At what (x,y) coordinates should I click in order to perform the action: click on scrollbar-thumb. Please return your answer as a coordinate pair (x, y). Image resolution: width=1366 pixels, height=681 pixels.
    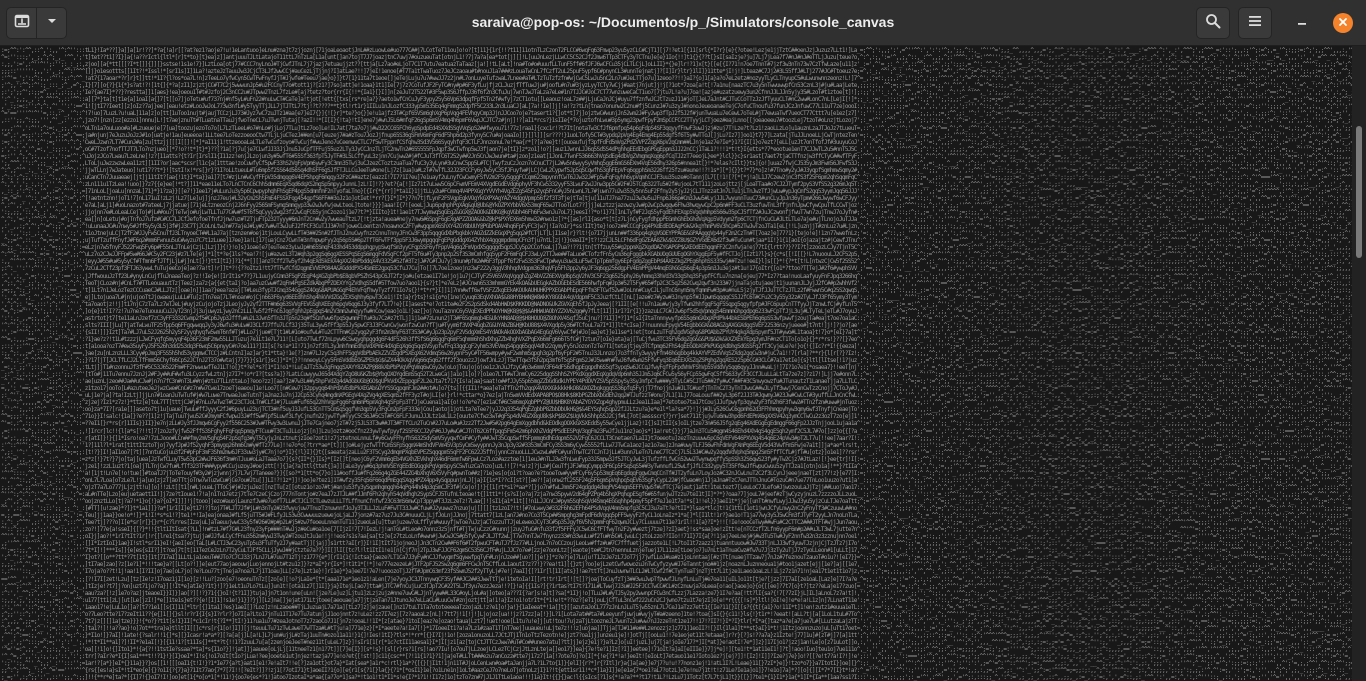
    Looking at the image, I should click on (1359, 192).